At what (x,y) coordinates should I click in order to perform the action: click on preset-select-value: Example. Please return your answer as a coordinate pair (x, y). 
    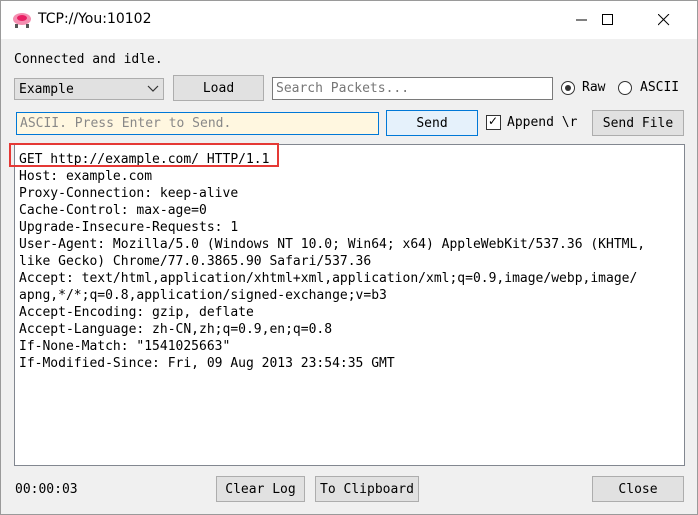
    Looking at the image, I should click on (46, 89).